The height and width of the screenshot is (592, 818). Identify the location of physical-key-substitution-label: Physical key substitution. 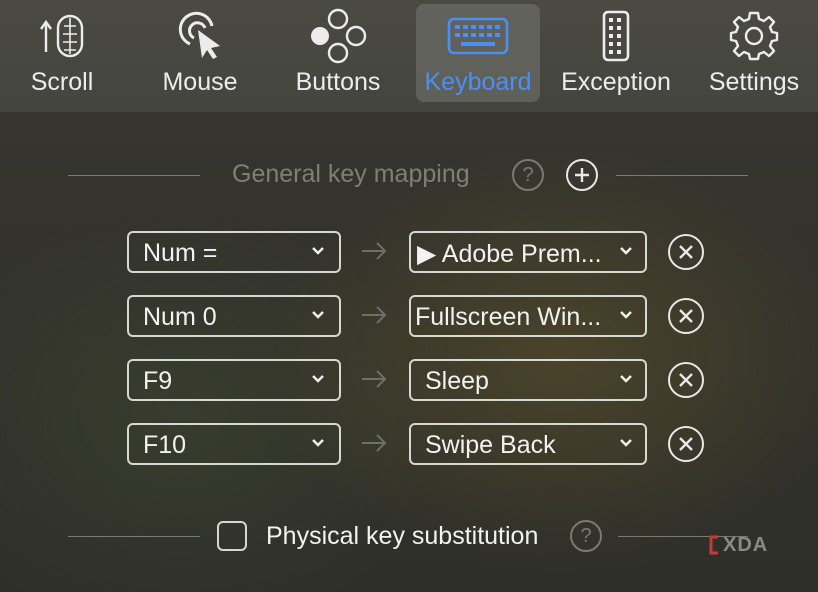
(402, 536).